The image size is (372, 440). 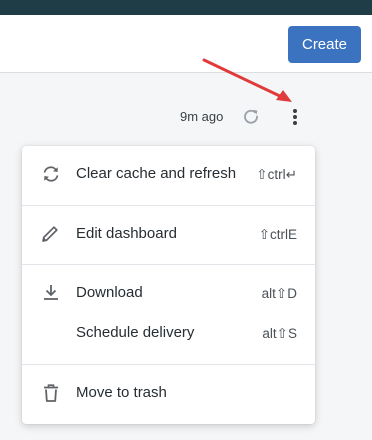 What do you see at coordinates (202, 116) in the screenshot?
I see `last-updated-text: 9m ago` at bounding box center [202, 116].